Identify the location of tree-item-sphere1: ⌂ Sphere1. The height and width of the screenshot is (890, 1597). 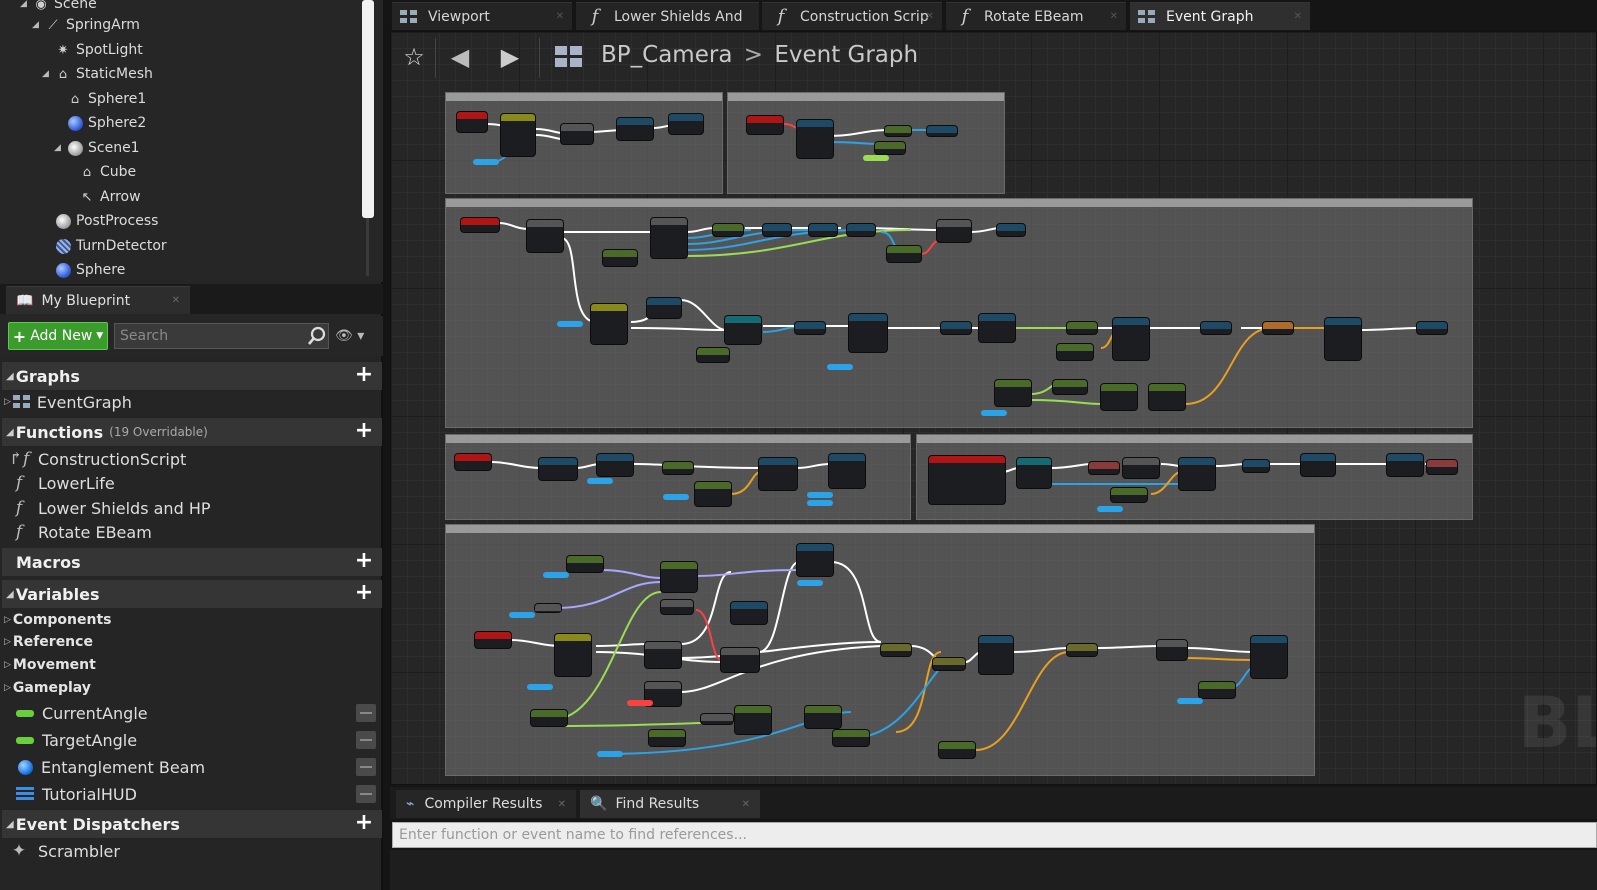
(106, 99).